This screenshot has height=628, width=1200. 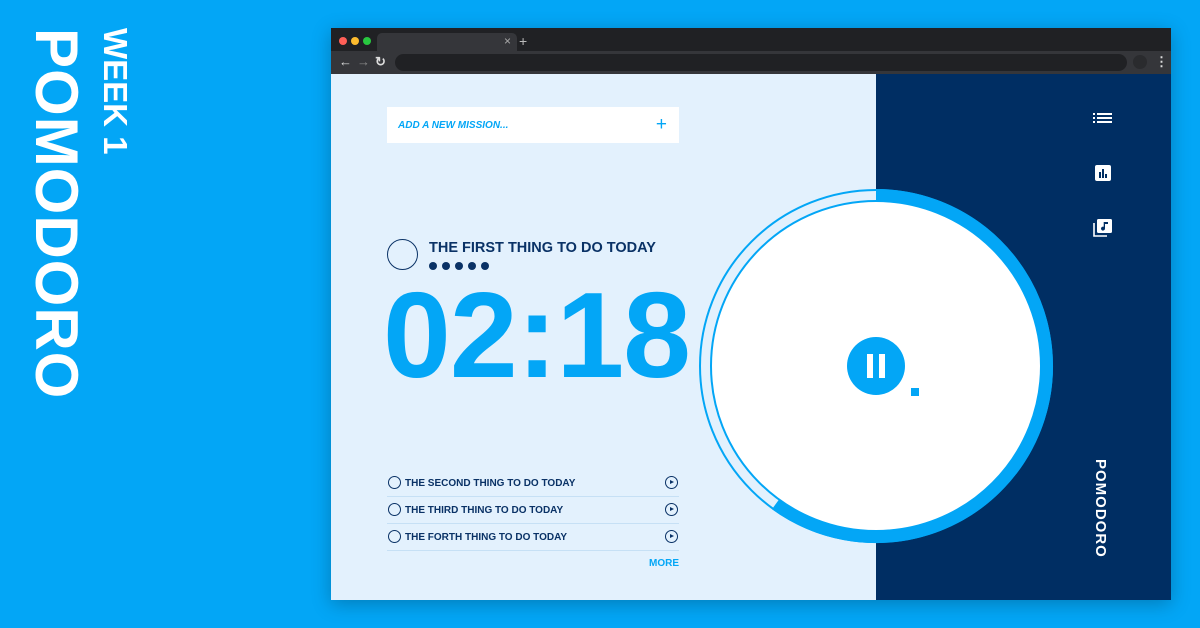 I want to click on menu-icon: ⋮, so click(x=1161, y=62).